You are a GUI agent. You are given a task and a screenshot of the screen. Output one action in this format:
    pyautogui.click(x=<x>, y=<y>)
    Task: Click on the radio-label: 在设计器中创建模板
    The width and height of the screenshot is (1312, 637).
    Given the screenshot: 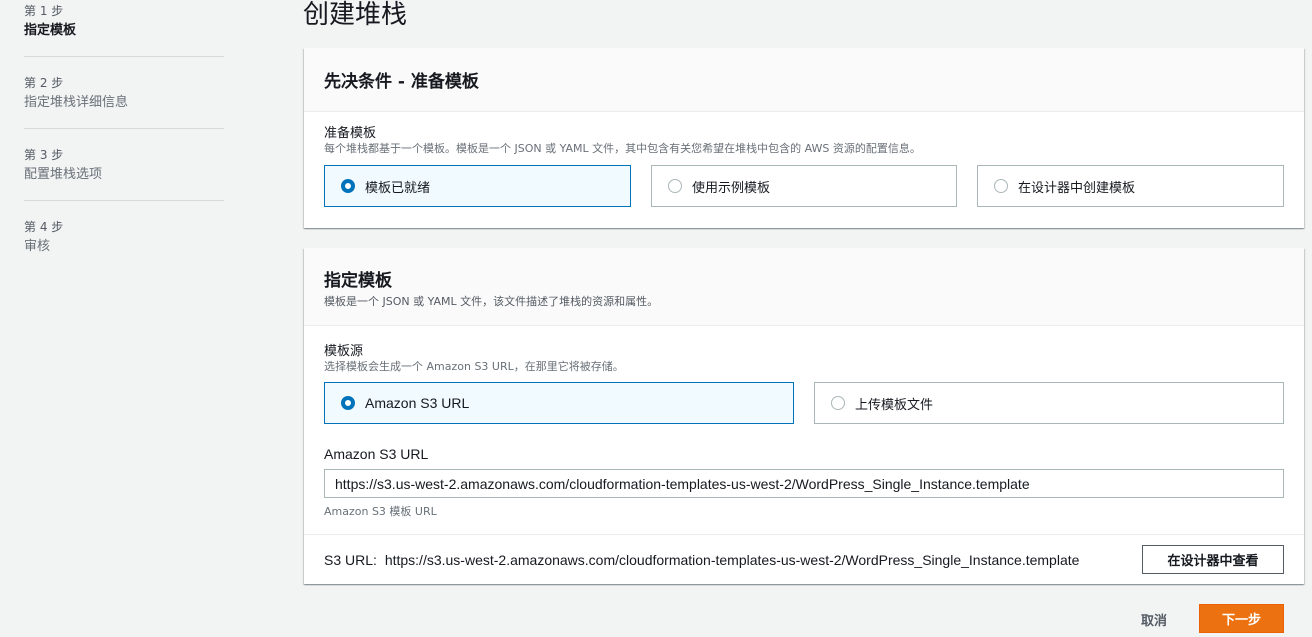 What is the action you would take?
    pyautogui.click(x=1077, y=188)
    